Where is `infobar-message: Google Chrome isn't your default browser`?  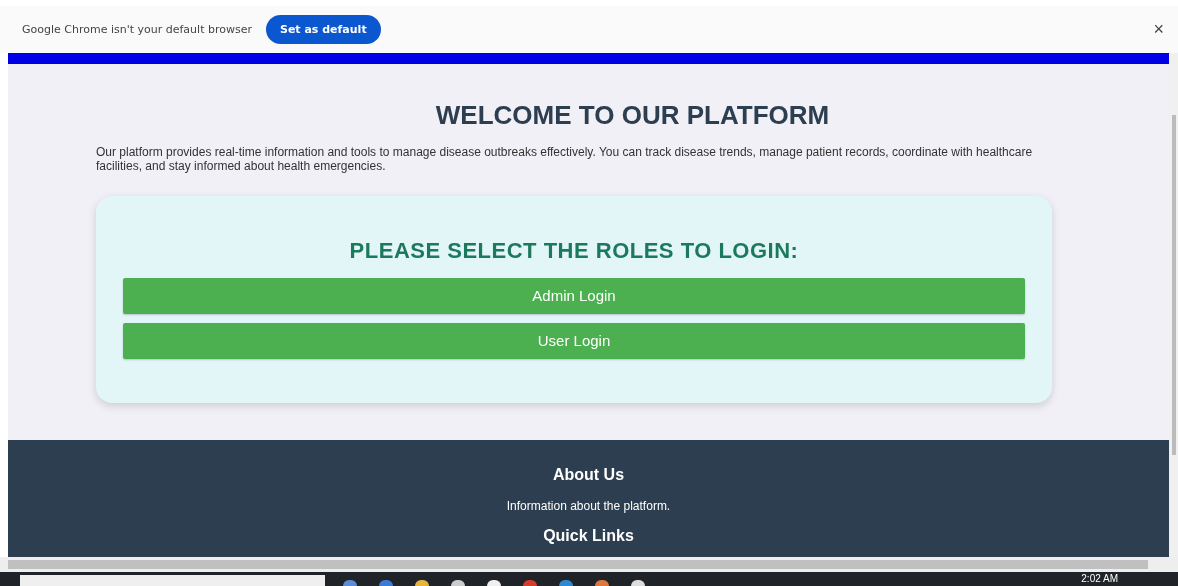 infobar-message: Google Chrome isn't your default browser is located at coordinates (137, 29).